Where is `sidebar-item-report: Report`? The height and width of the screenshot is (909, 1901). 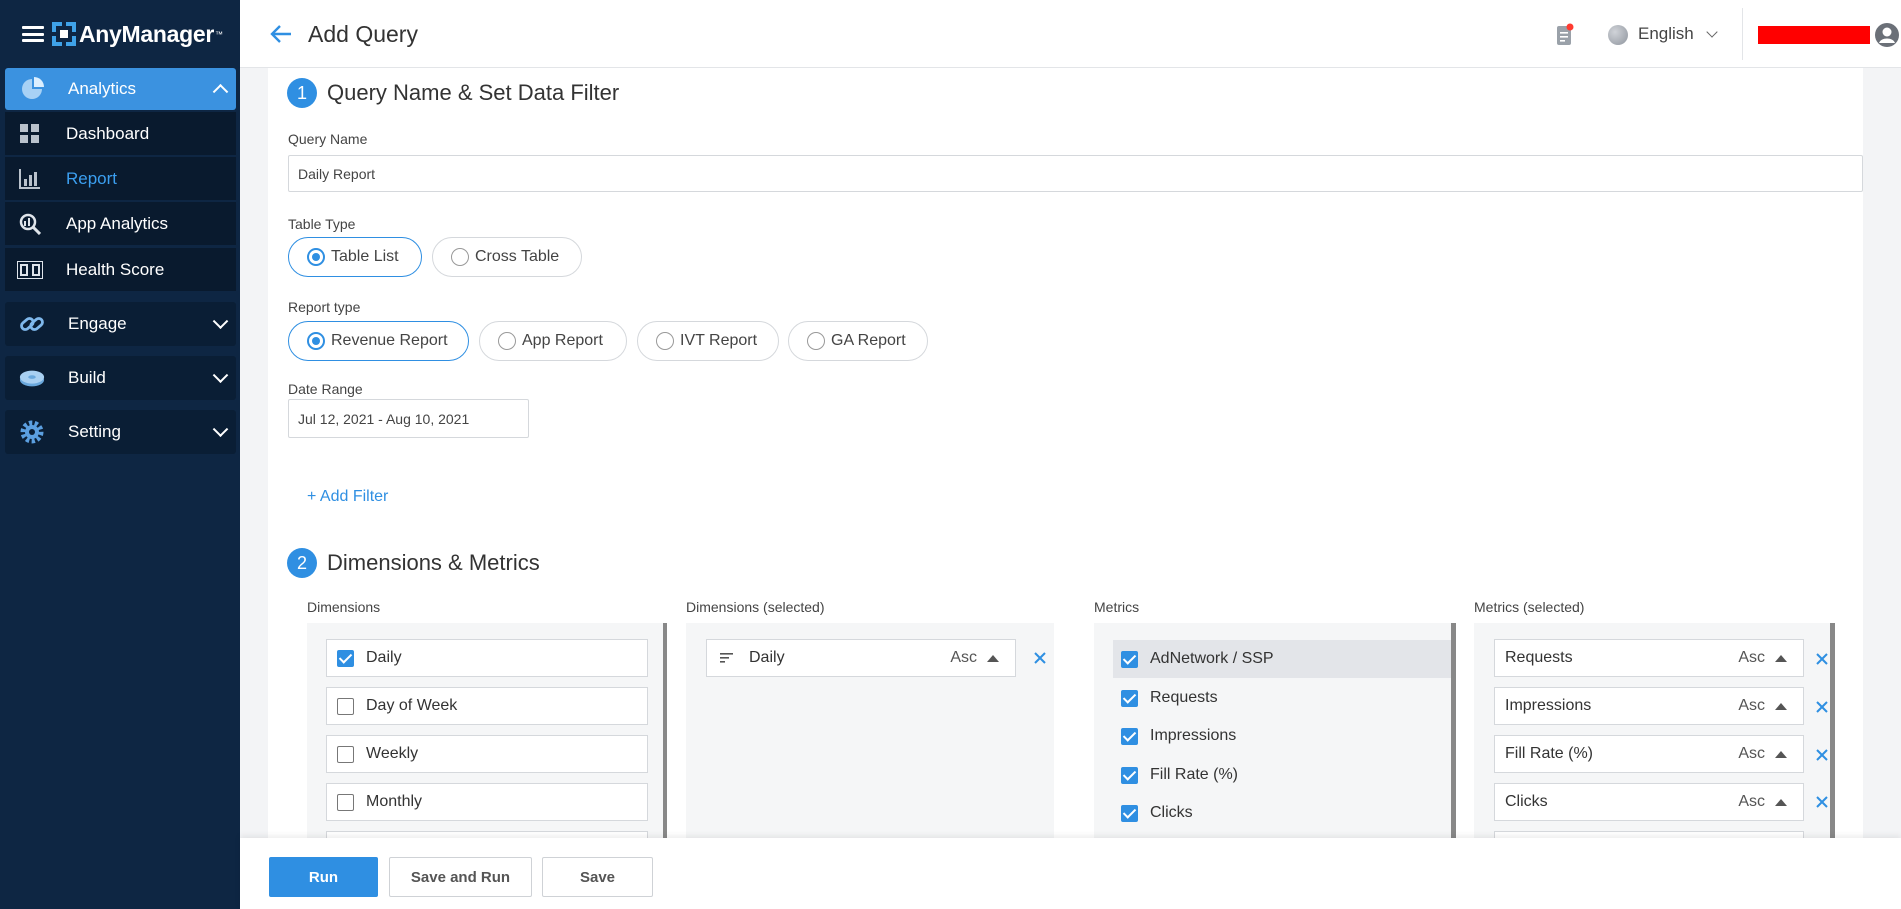
sidebar-item-report: Report is located at coordinates (120, 179).